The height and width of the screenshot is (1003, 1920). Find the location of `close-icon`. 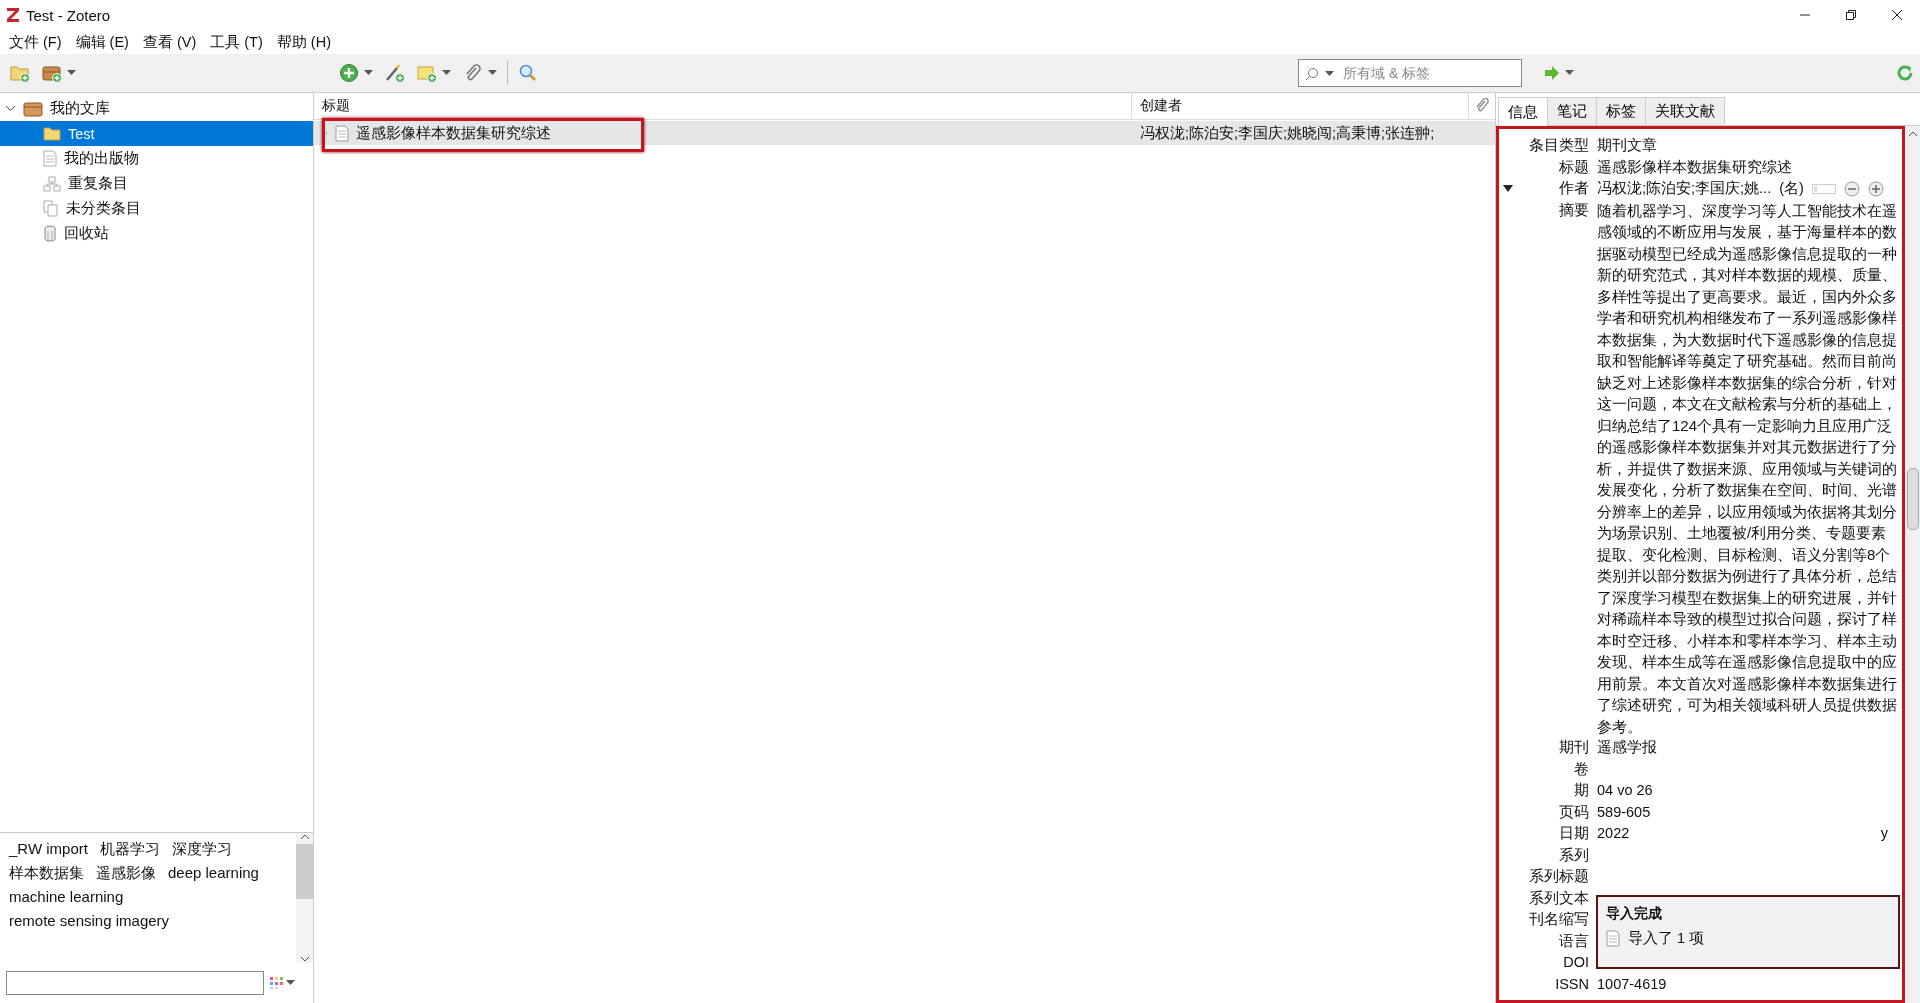

close-icon is located at coordinates (1897, 15).